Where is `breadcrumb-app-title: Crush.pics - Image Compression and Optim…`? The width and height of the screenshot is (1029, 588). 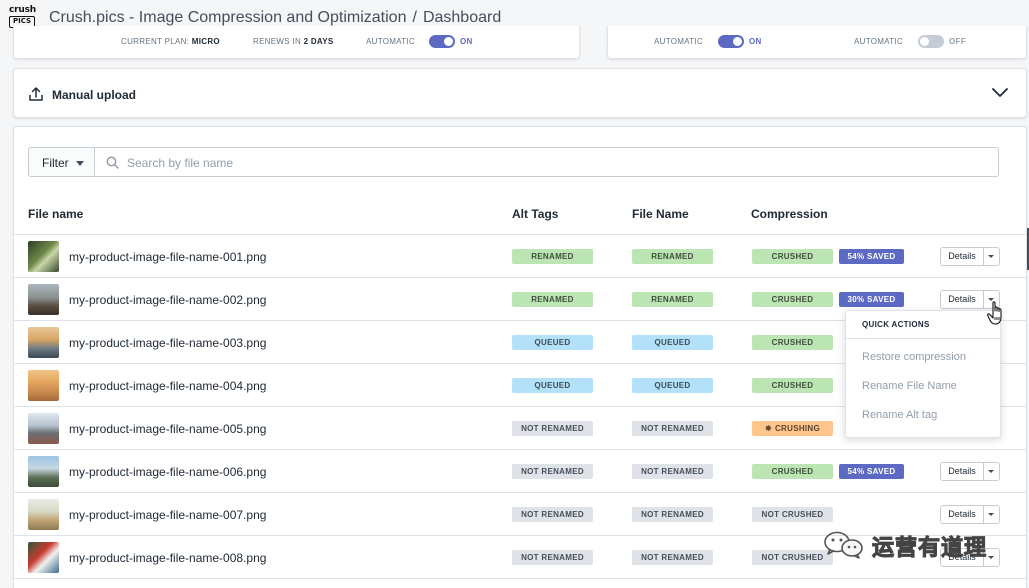
breadcrumb-app-title: Crush.pics - Image Compression and Optim… is located at coordinates (227, 17).